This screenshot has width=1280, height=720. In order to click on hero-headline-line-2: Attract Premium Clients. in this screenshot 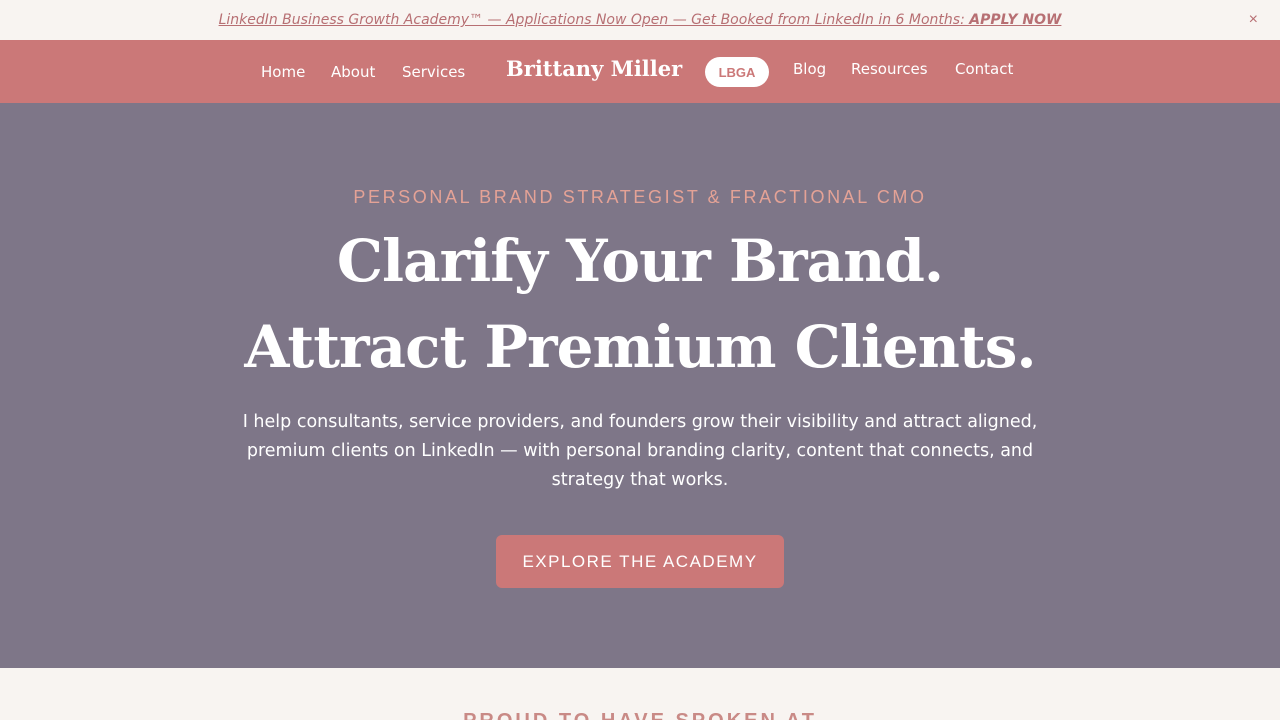, I will do `click(640, 347)`.